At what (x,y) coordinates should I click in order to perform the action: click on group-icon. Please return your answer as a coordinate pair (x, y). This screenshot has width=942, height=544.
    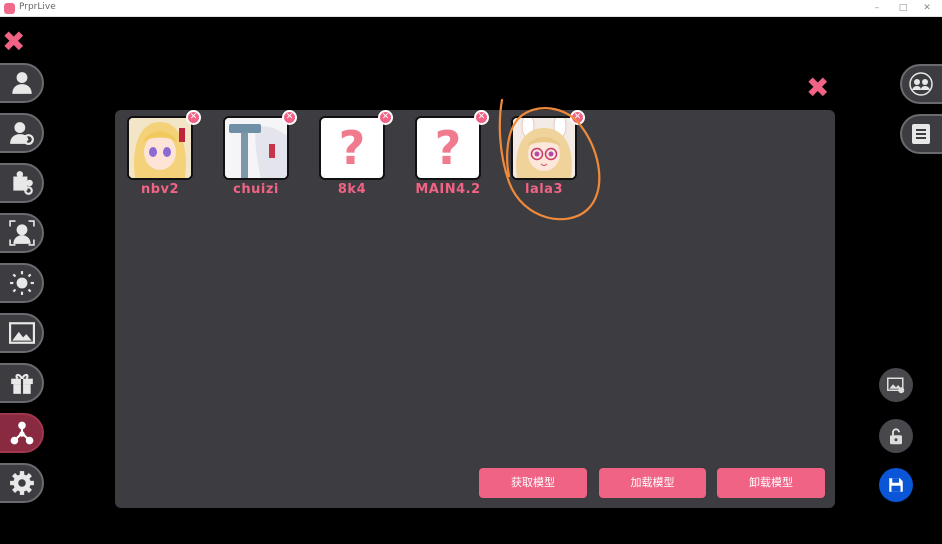
    Looking at the image, I should click on (921, 84).